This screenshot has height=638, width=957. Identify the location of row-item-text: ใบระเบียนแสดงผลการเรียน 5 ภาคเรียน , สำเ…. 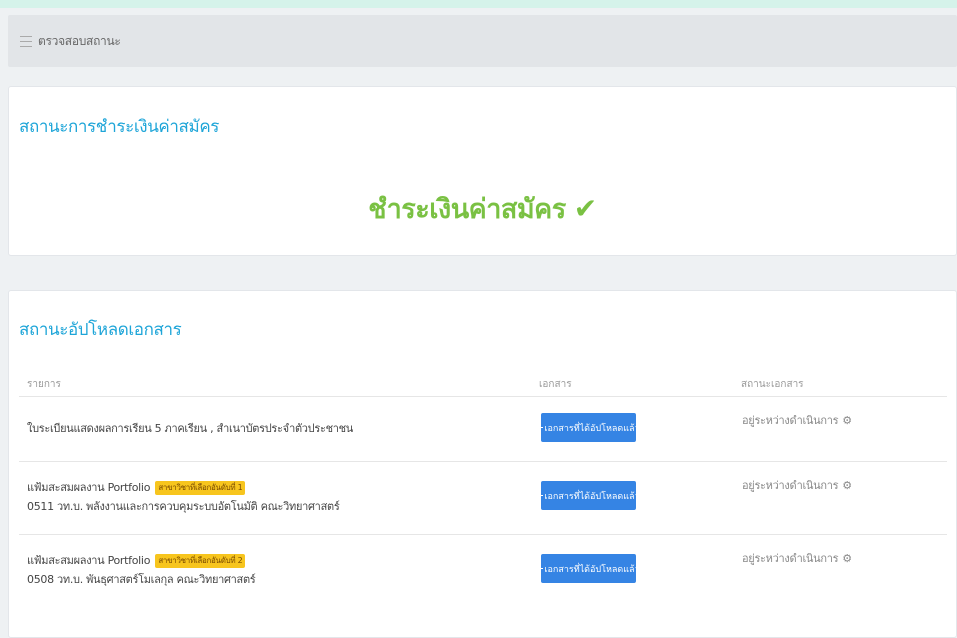
(190, 428).